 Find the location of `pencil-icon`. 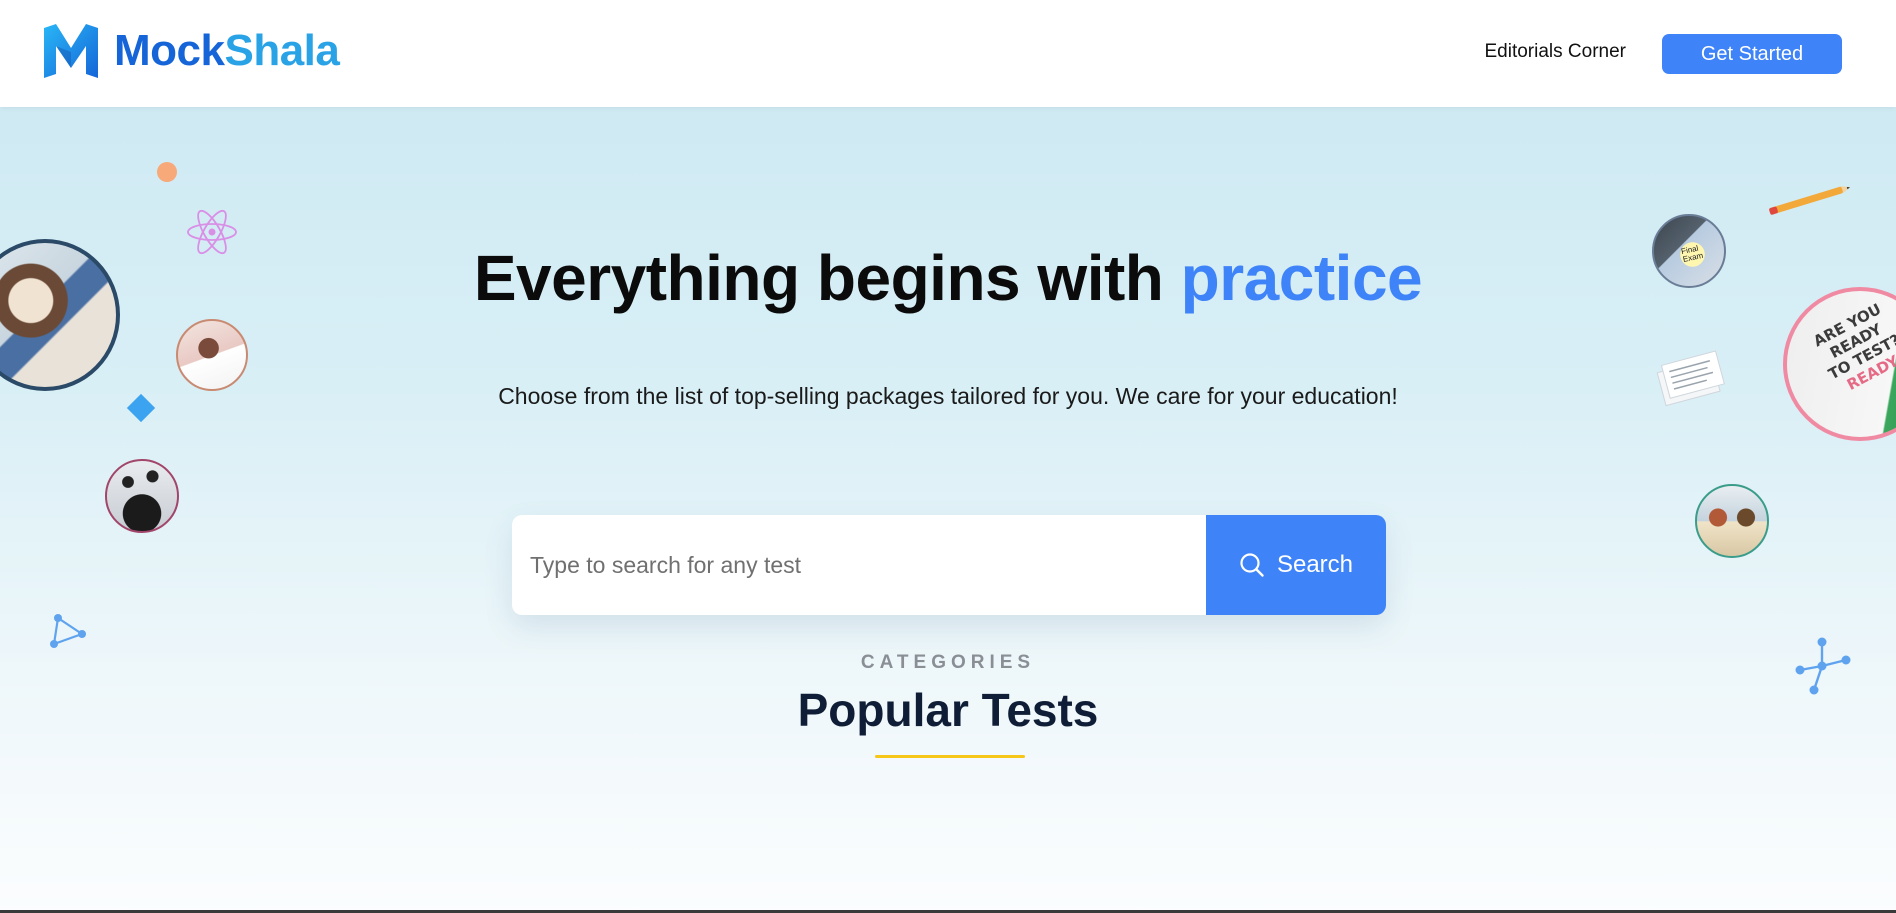

pencil-icon is located at coordinates (1810, 200).